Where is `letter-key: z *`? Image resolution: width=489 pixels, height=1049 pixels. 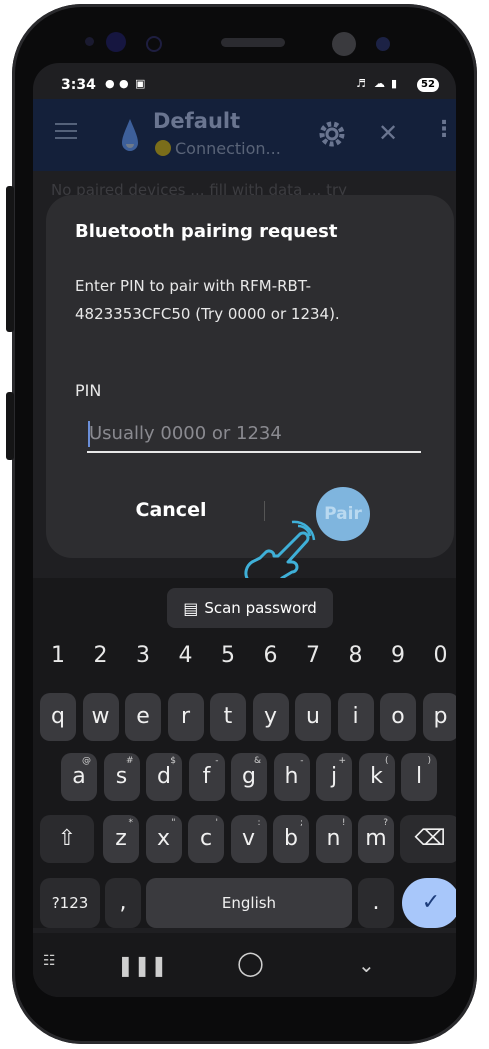 letter-key: z * is located at coordinates (121, 839).